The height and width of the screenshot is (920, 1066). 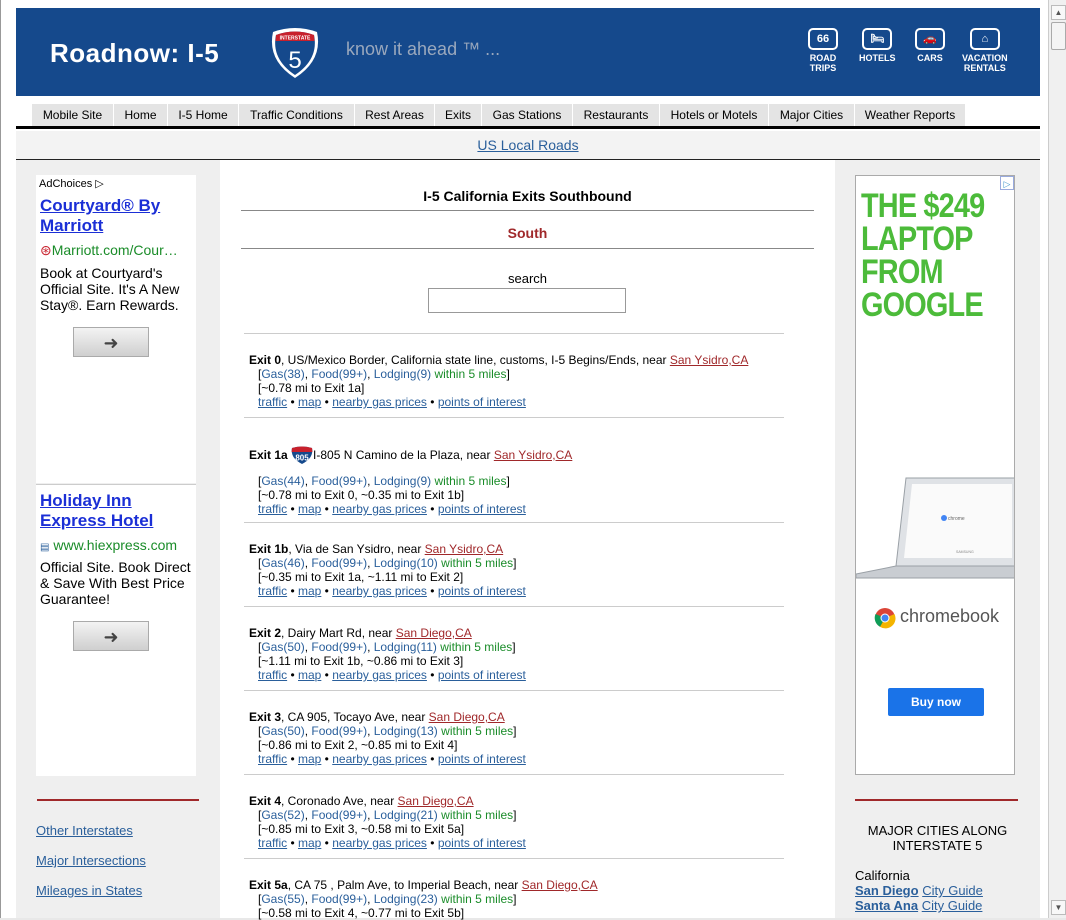 What do you see at coordinates (134, 53) in the screenshot?
I see `site-title: Roadnow: I-5` at bounding box center [134, 53].